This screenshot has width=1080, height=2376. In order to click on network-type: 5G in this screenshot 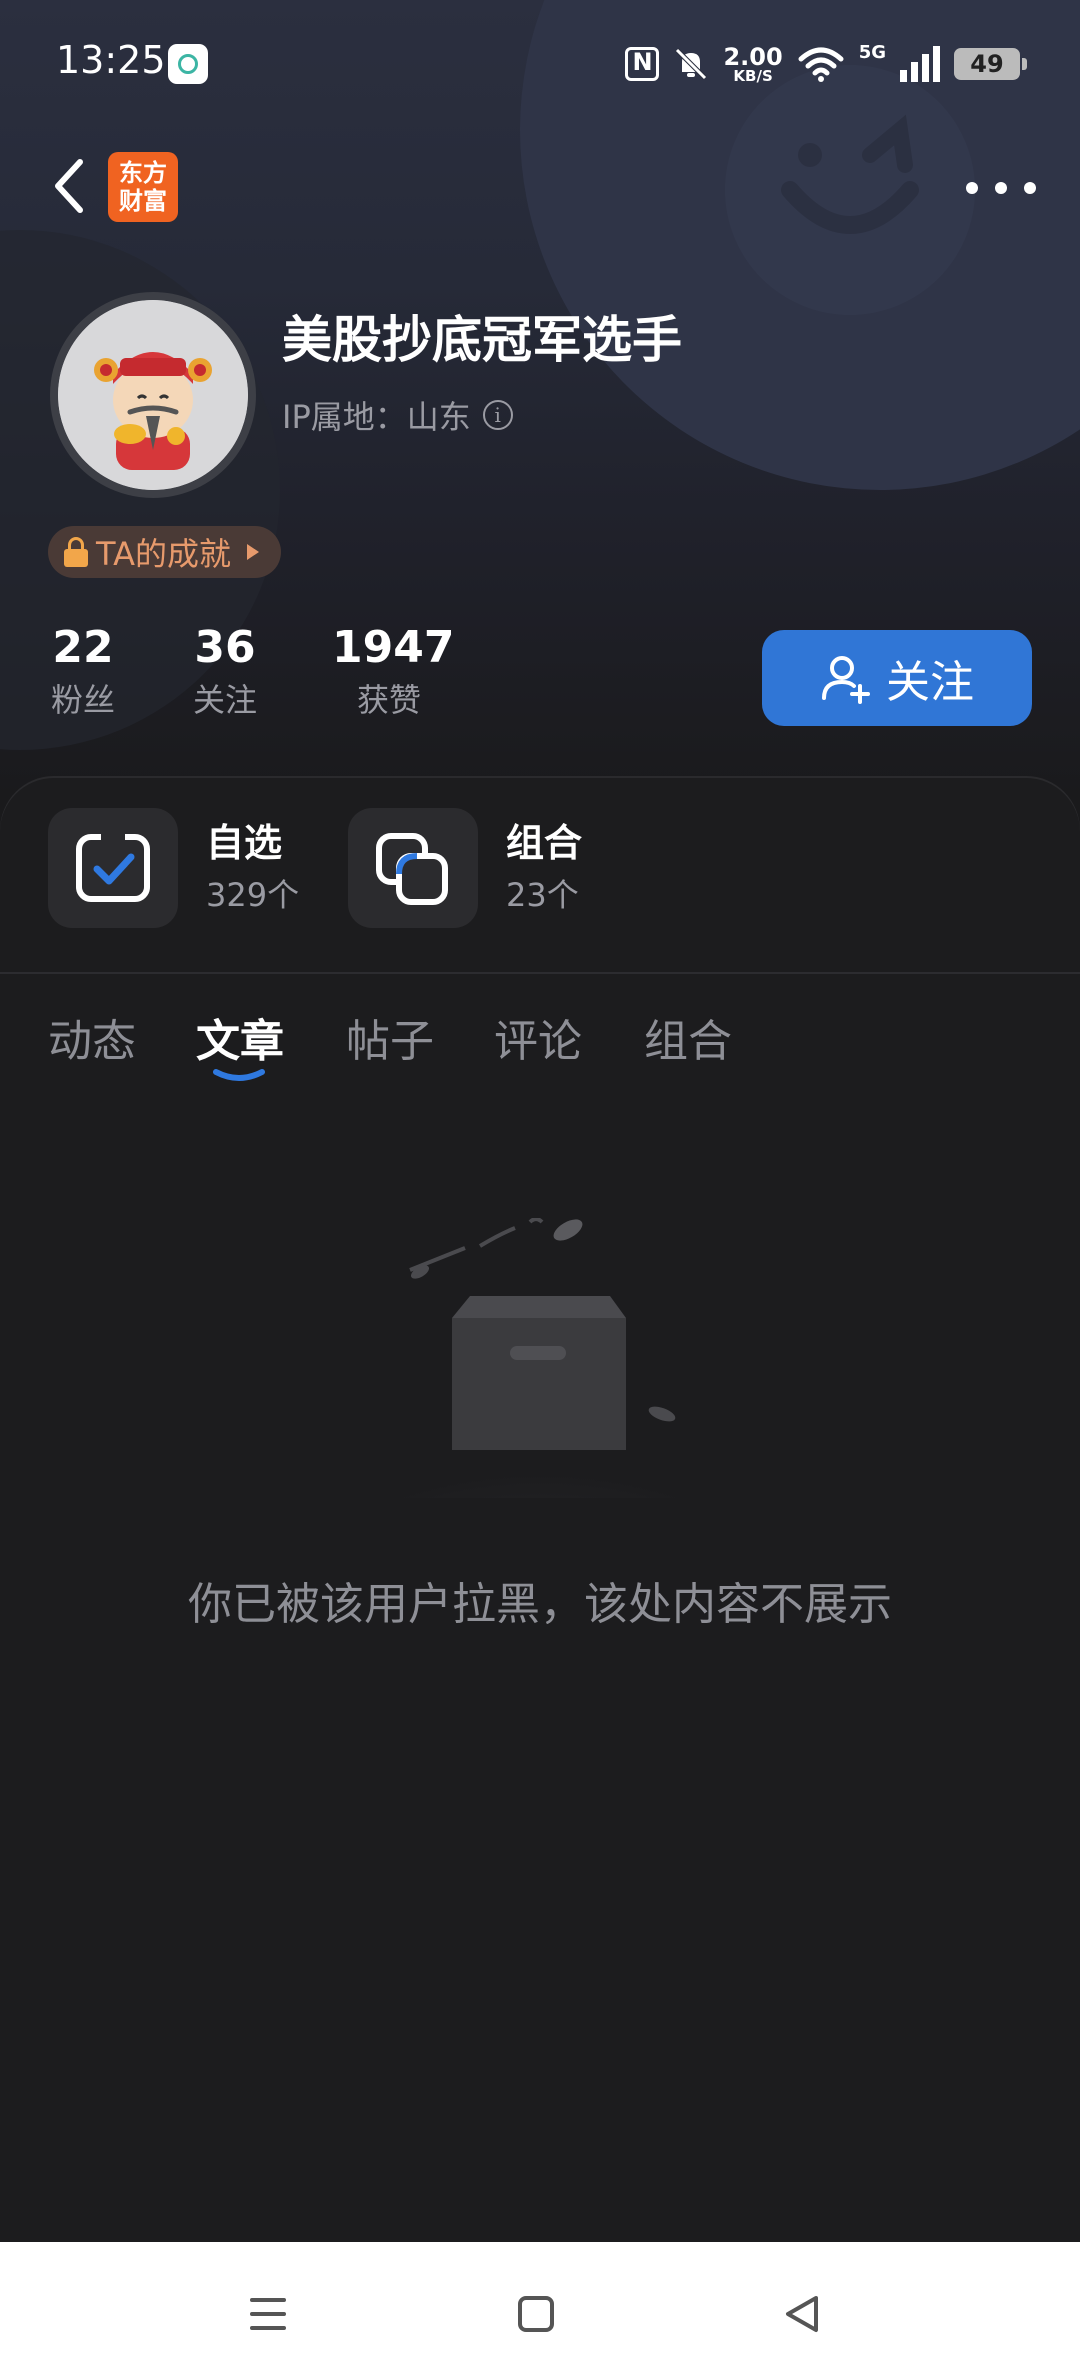, I will do `click(872, 52)`.